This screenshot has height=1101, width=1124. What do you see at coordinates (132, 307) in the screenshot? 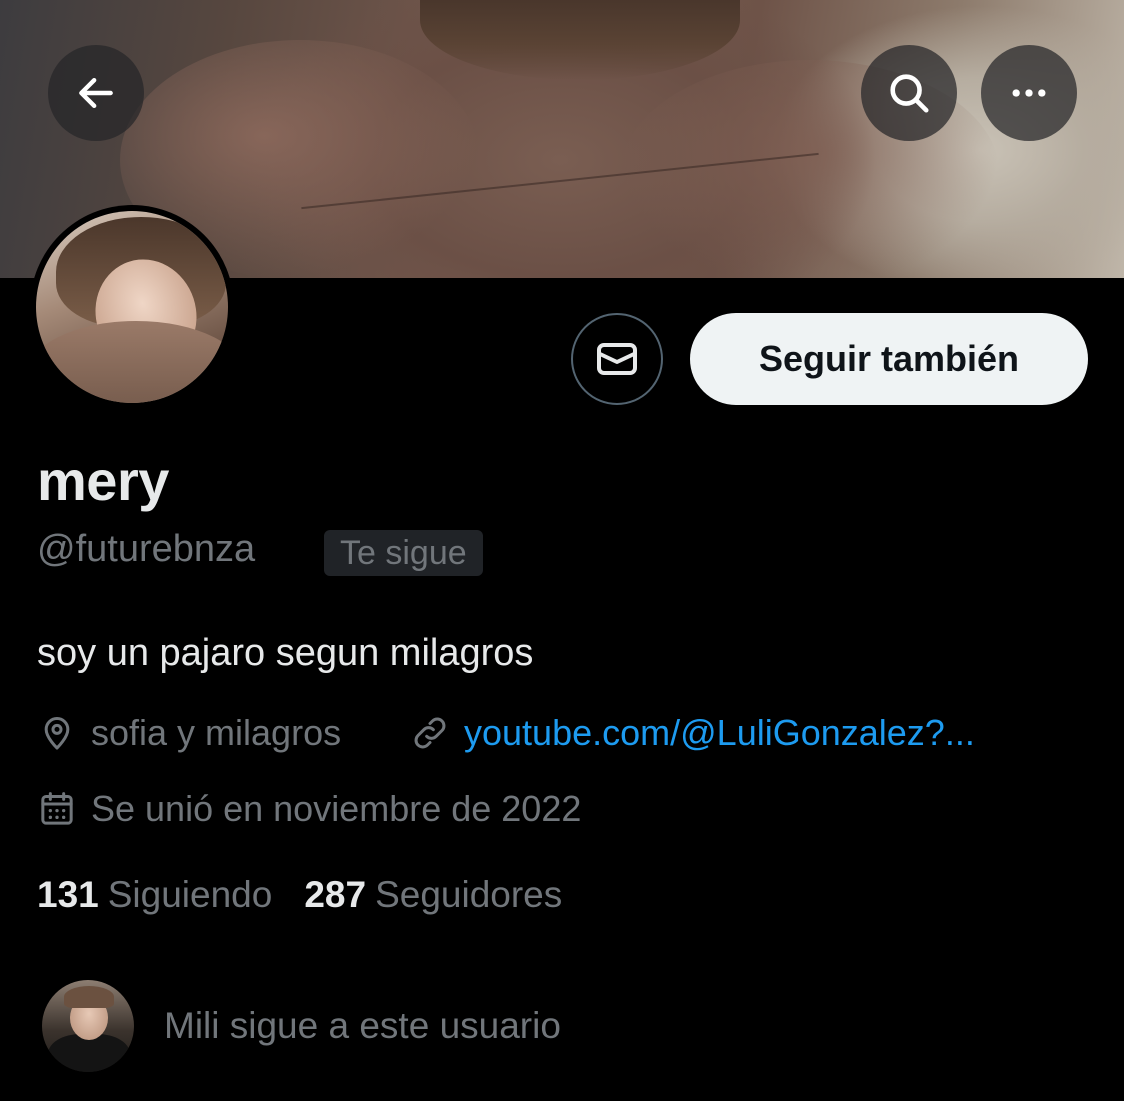
I see `avatar` at bounding box center [132, 307].